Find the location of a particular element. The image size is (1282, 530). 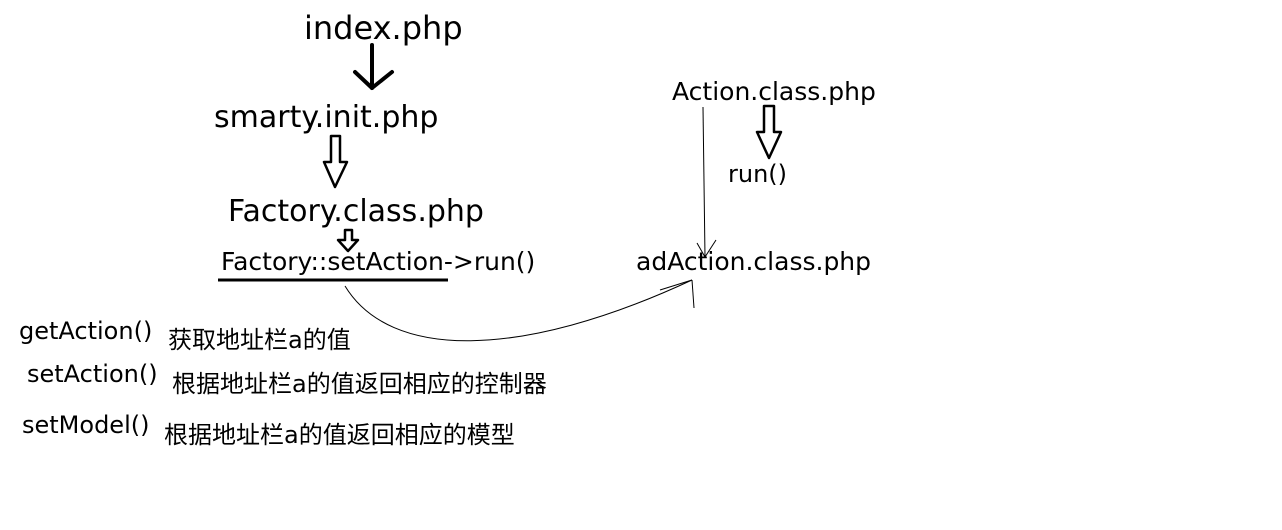

arrow-action-to-adaction is located at coordinates (706, 182).